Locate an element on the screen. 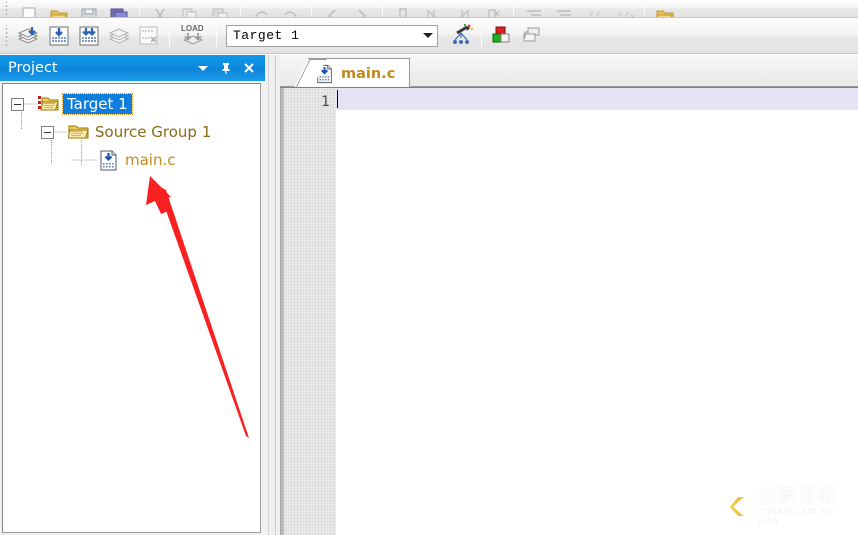 The width and height of the screenshot is (858, 535). copy-icon is located at coordinates (190, 8).